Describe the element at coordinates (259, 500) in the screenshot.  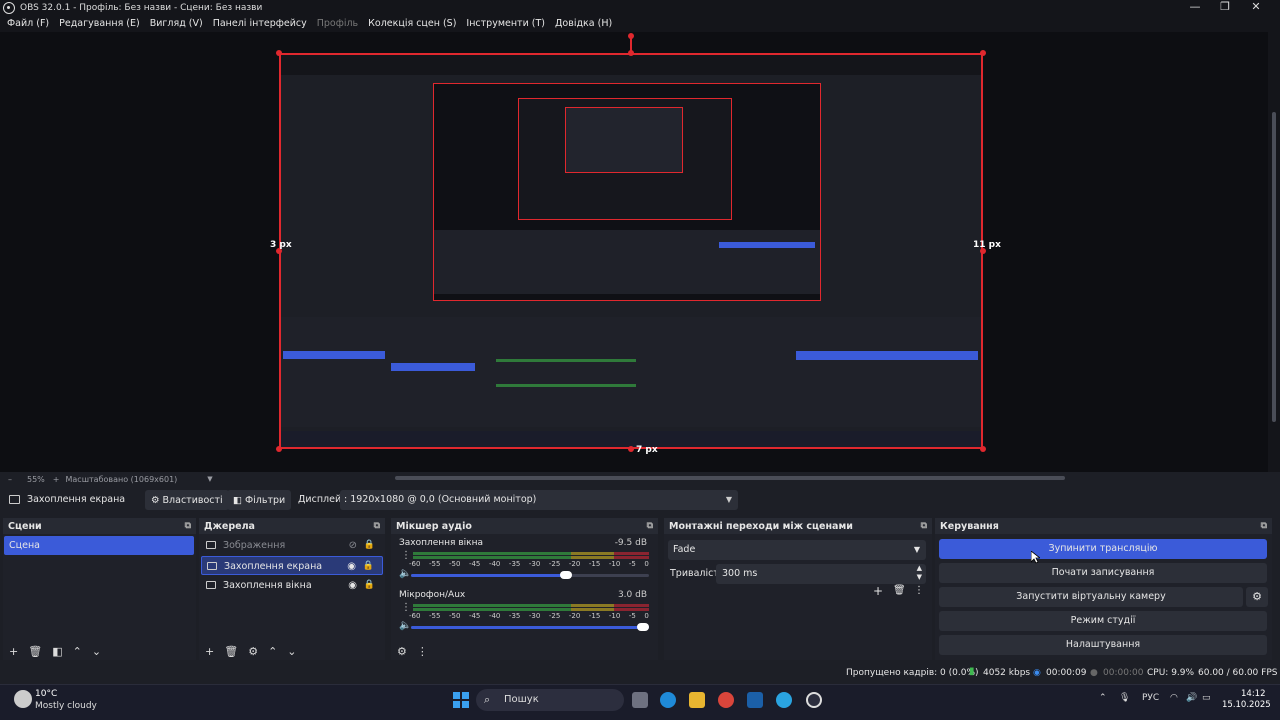
I see `filters-button: ◧ Фільтри` at that location.